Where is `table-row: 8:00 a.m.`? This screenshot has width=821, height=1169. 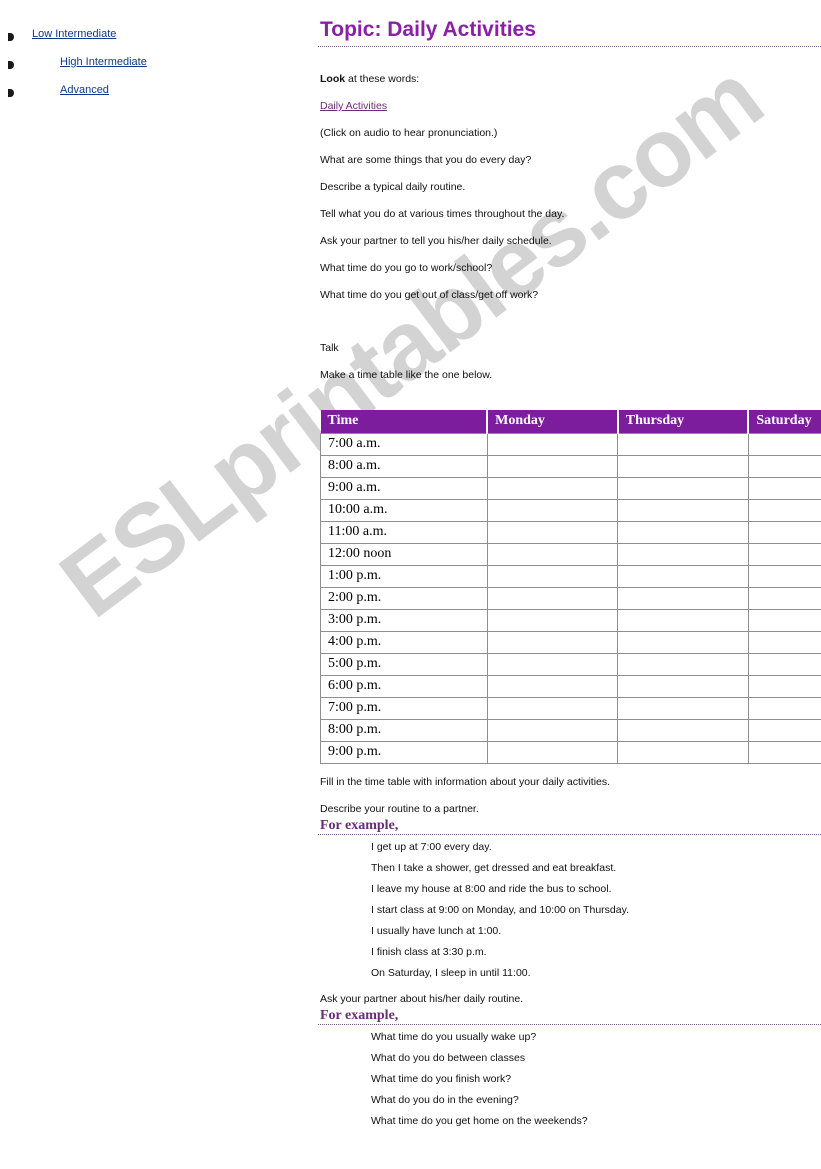 table-row: 8:00 a.m. is located at coordinates (570, 466).